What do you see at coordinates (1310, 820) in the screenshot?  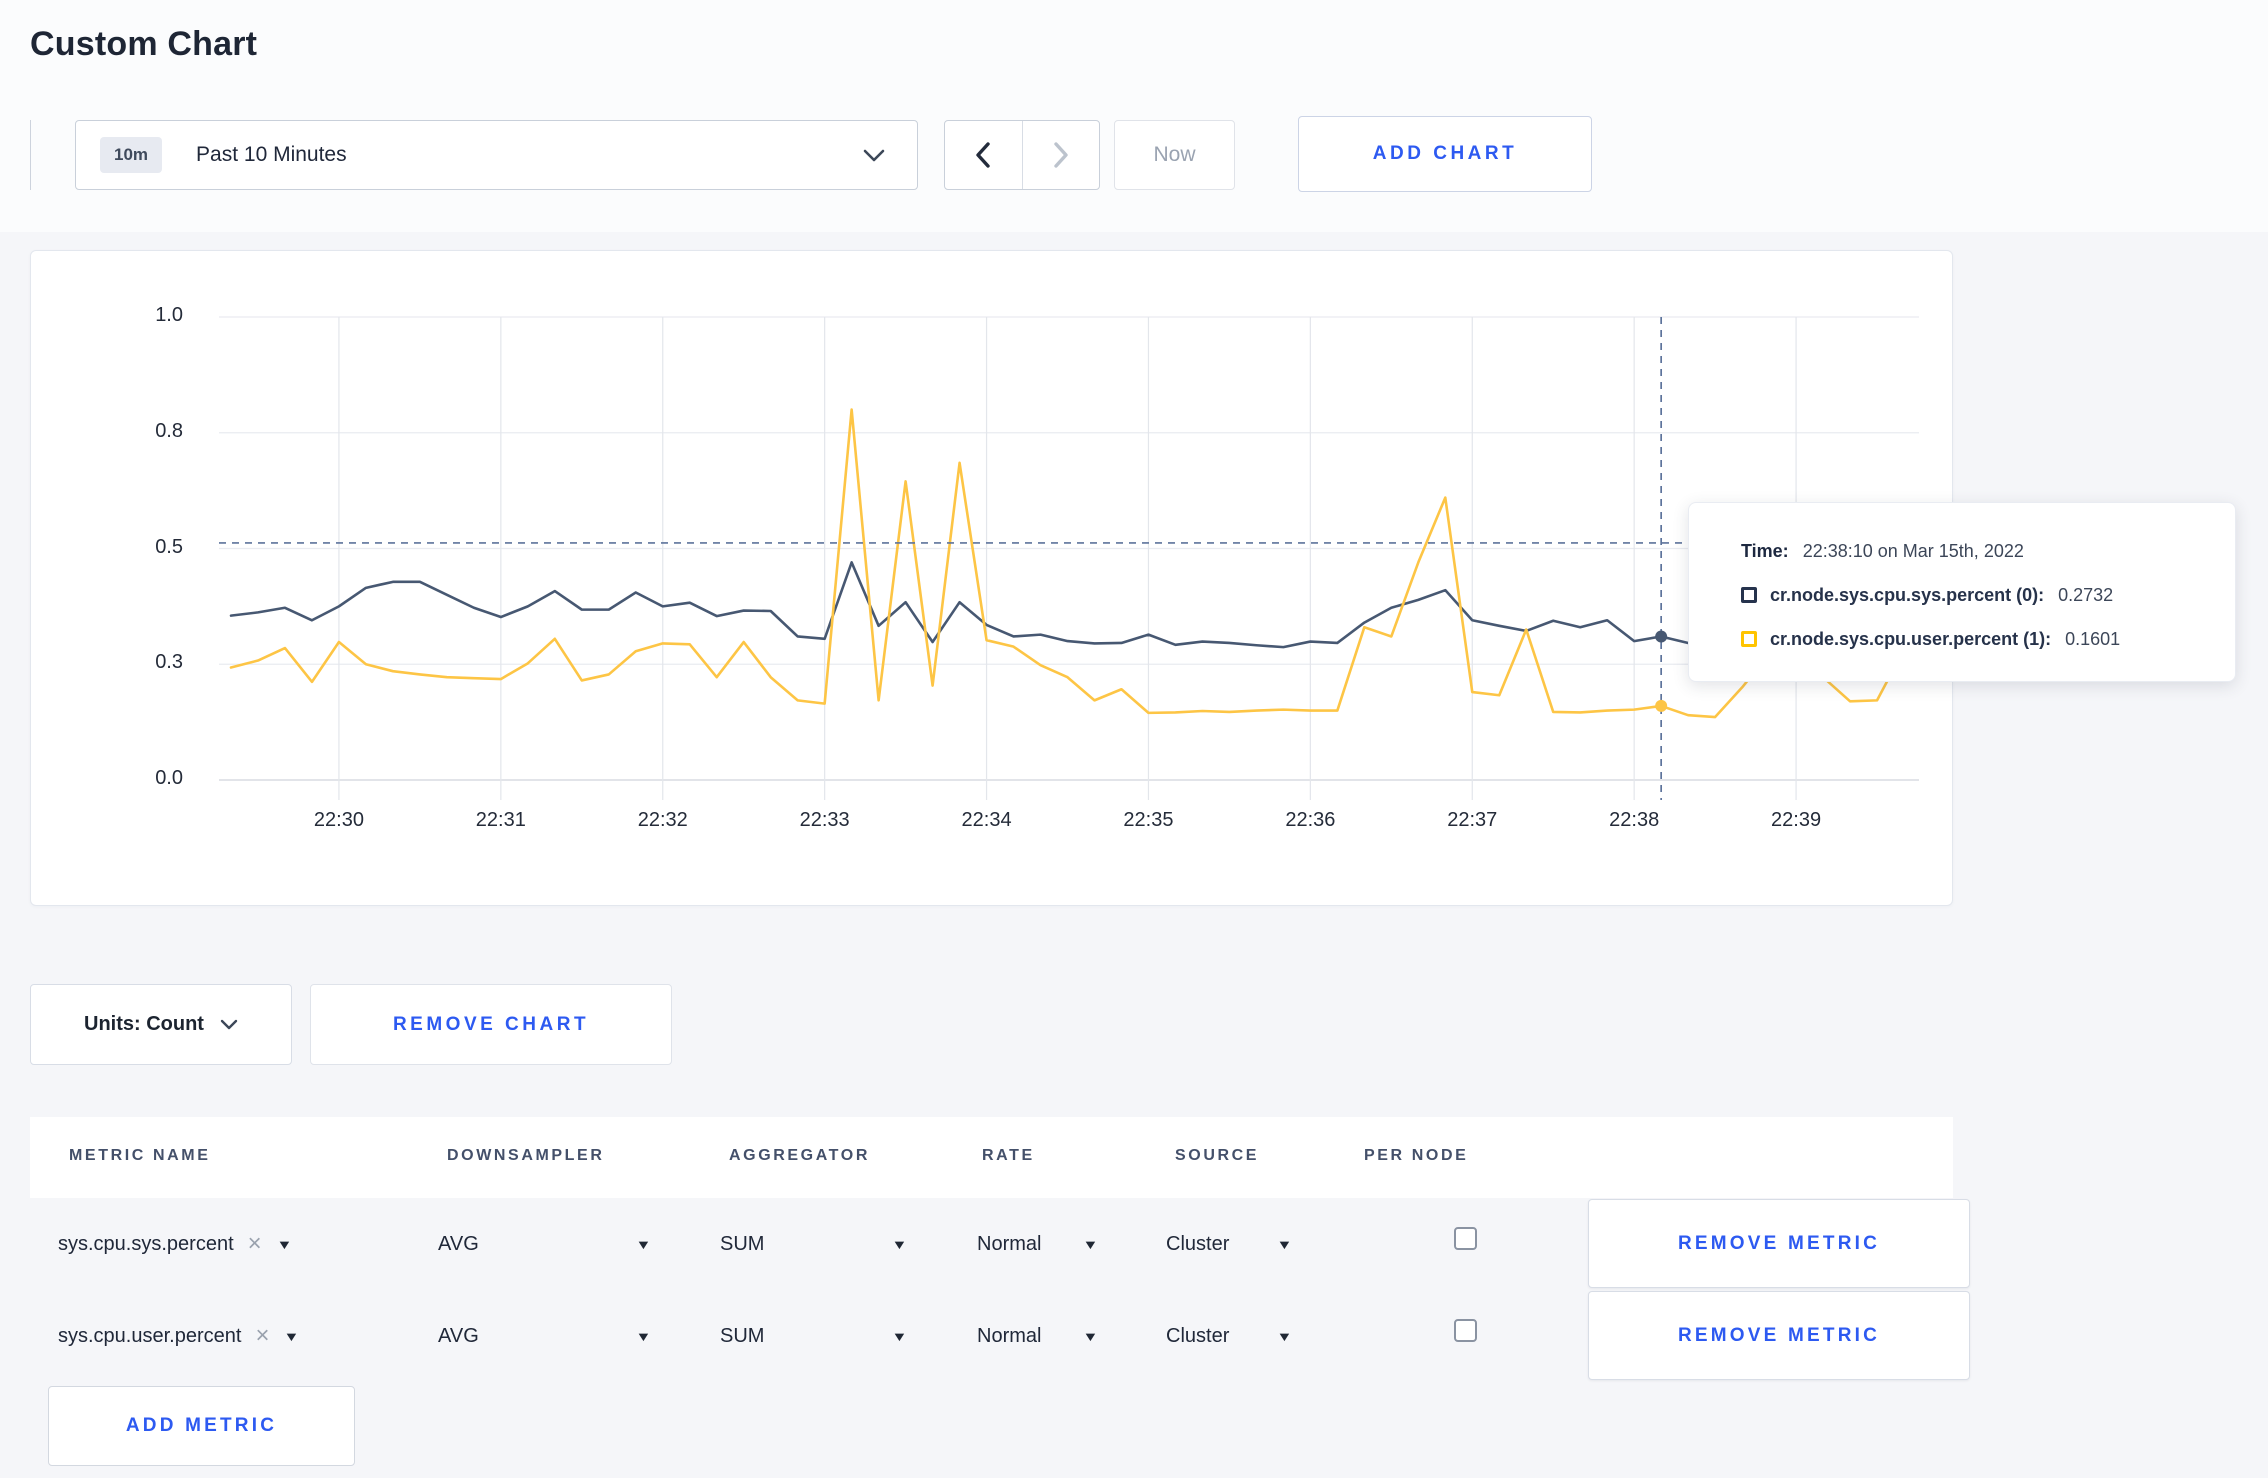 I see `x-axis-tick-label: 22:36` at bounding box center [1310, 820].